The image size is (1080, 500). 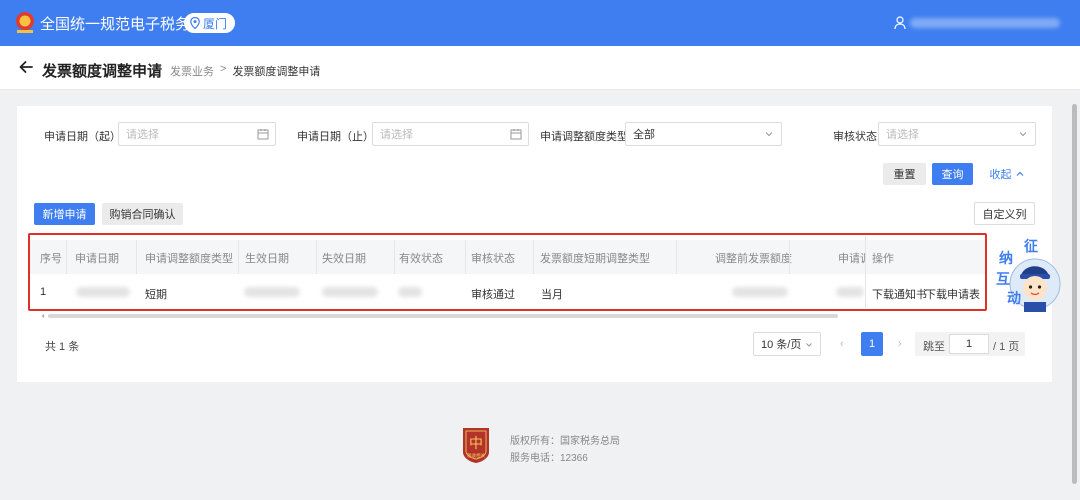 What do you see at coordinates (584, 137) in the screenshot?
I see `adjust-type-label: 申请调整额度类型` at bounding box center [584, 137].